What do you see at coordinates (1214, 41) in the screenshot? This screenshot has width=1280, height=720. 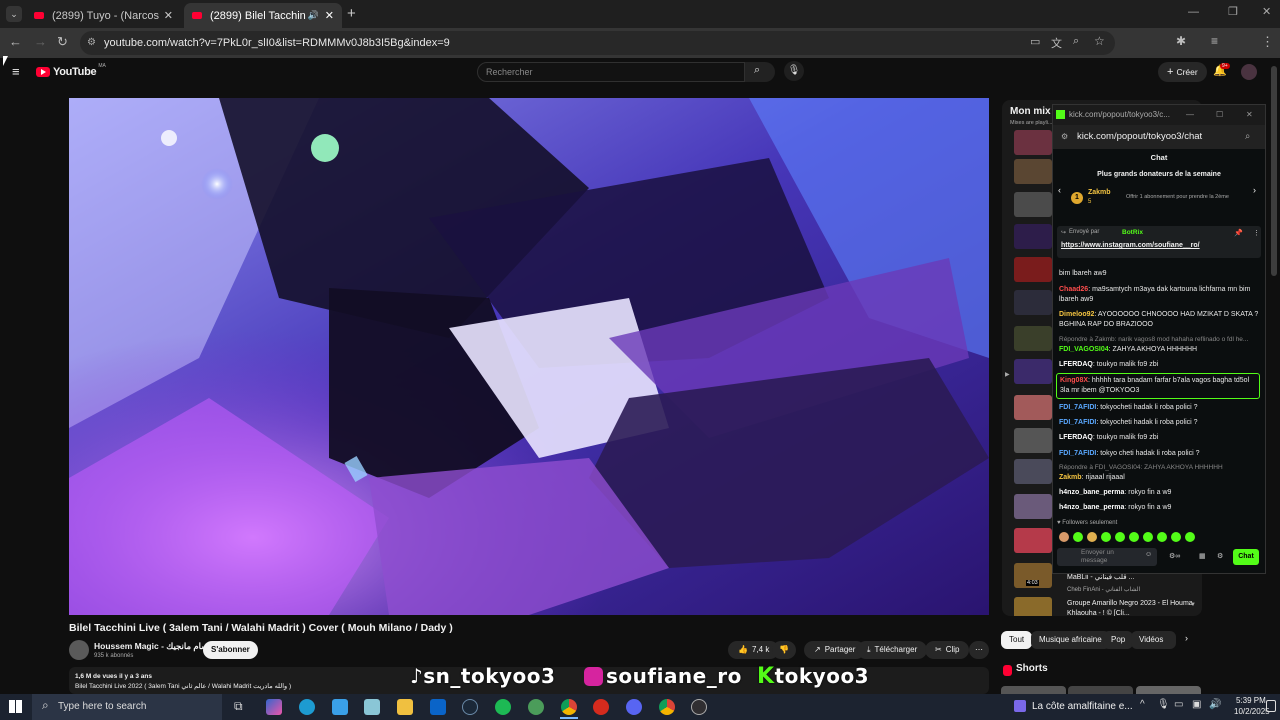 I see `reading-list-icon: ≡` at bounding box center [1214, 41].